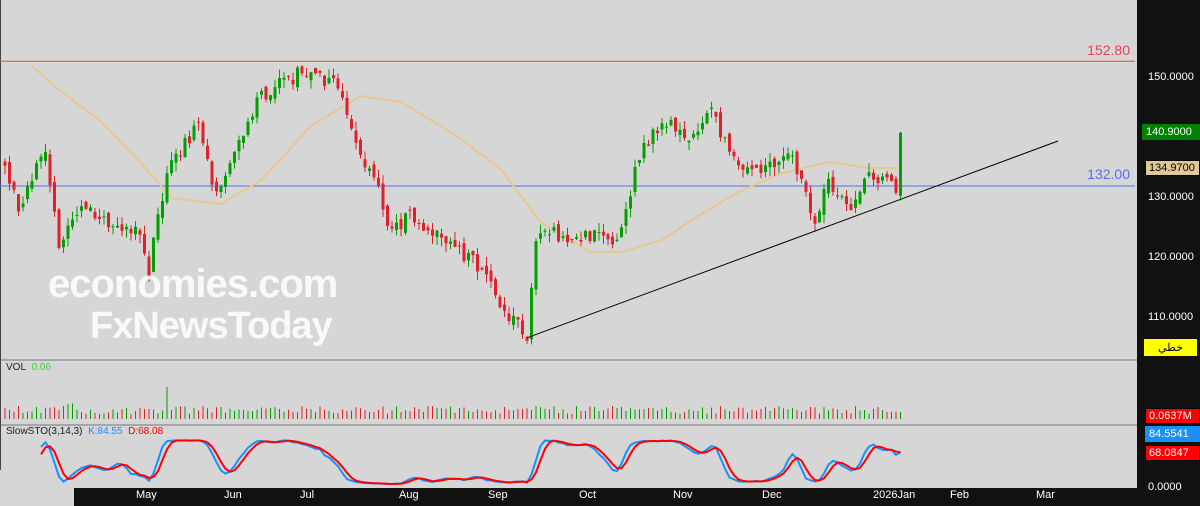 The width and height of the screenshot is (1200, 506). Describe the element at coordinates (1108, 174) in the screenshot. I see `support-label: 132.00` at that location.